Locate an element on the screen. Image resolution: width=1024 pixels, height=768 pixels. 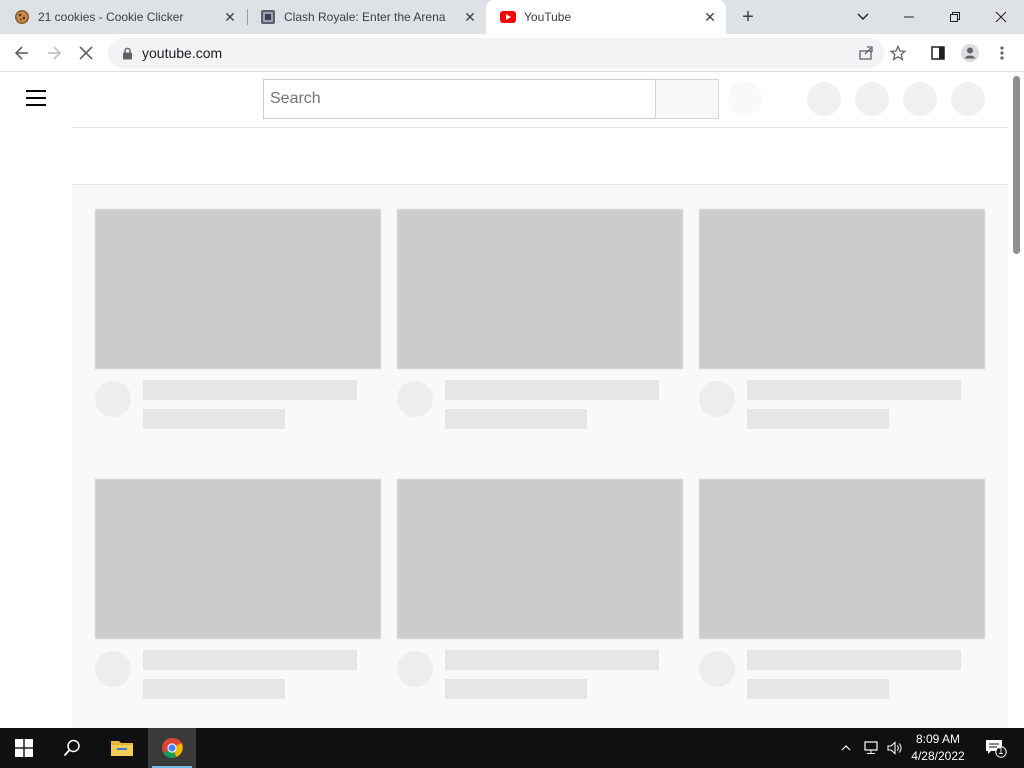
side-panel-icon is located at coordinates (938, 53).